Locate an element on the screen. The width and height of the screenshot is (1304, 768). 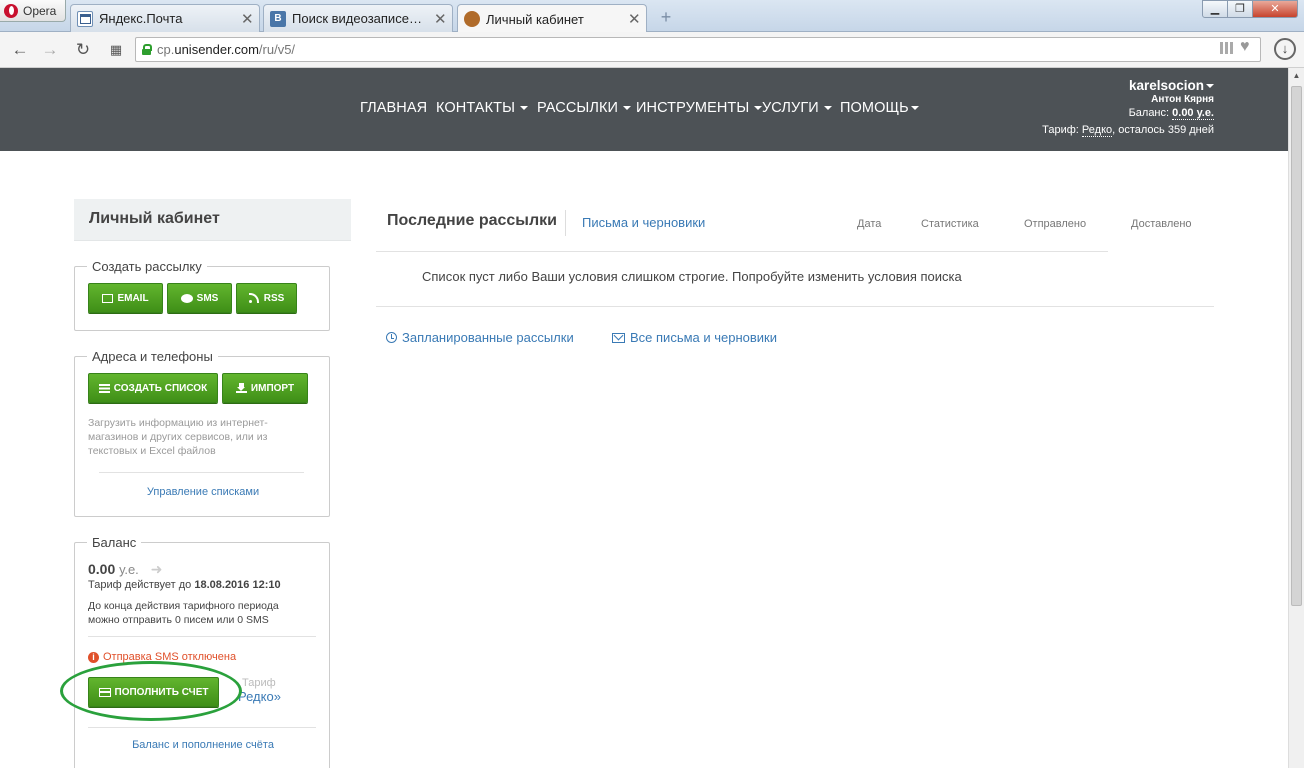
menu-tools: Инструменты is located at coordinates (699, 108).